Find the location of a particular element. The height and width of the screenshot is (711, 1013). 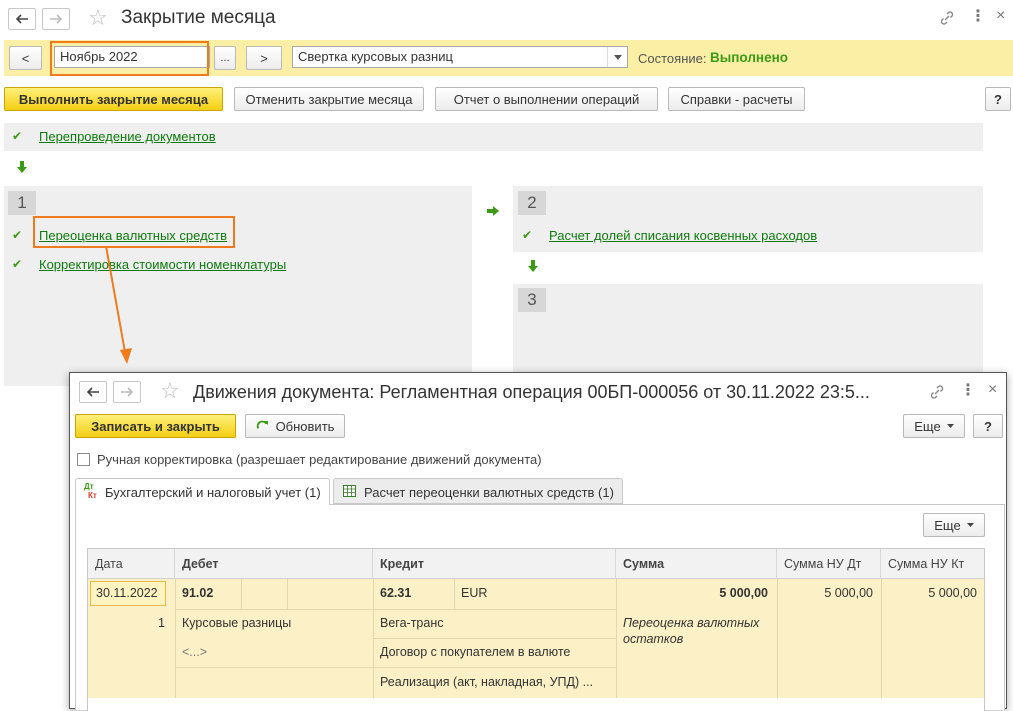

tab-accounting: Дт Кт Бухгалтерский и налоговый учет (1) is located at coordinates (202, 491).